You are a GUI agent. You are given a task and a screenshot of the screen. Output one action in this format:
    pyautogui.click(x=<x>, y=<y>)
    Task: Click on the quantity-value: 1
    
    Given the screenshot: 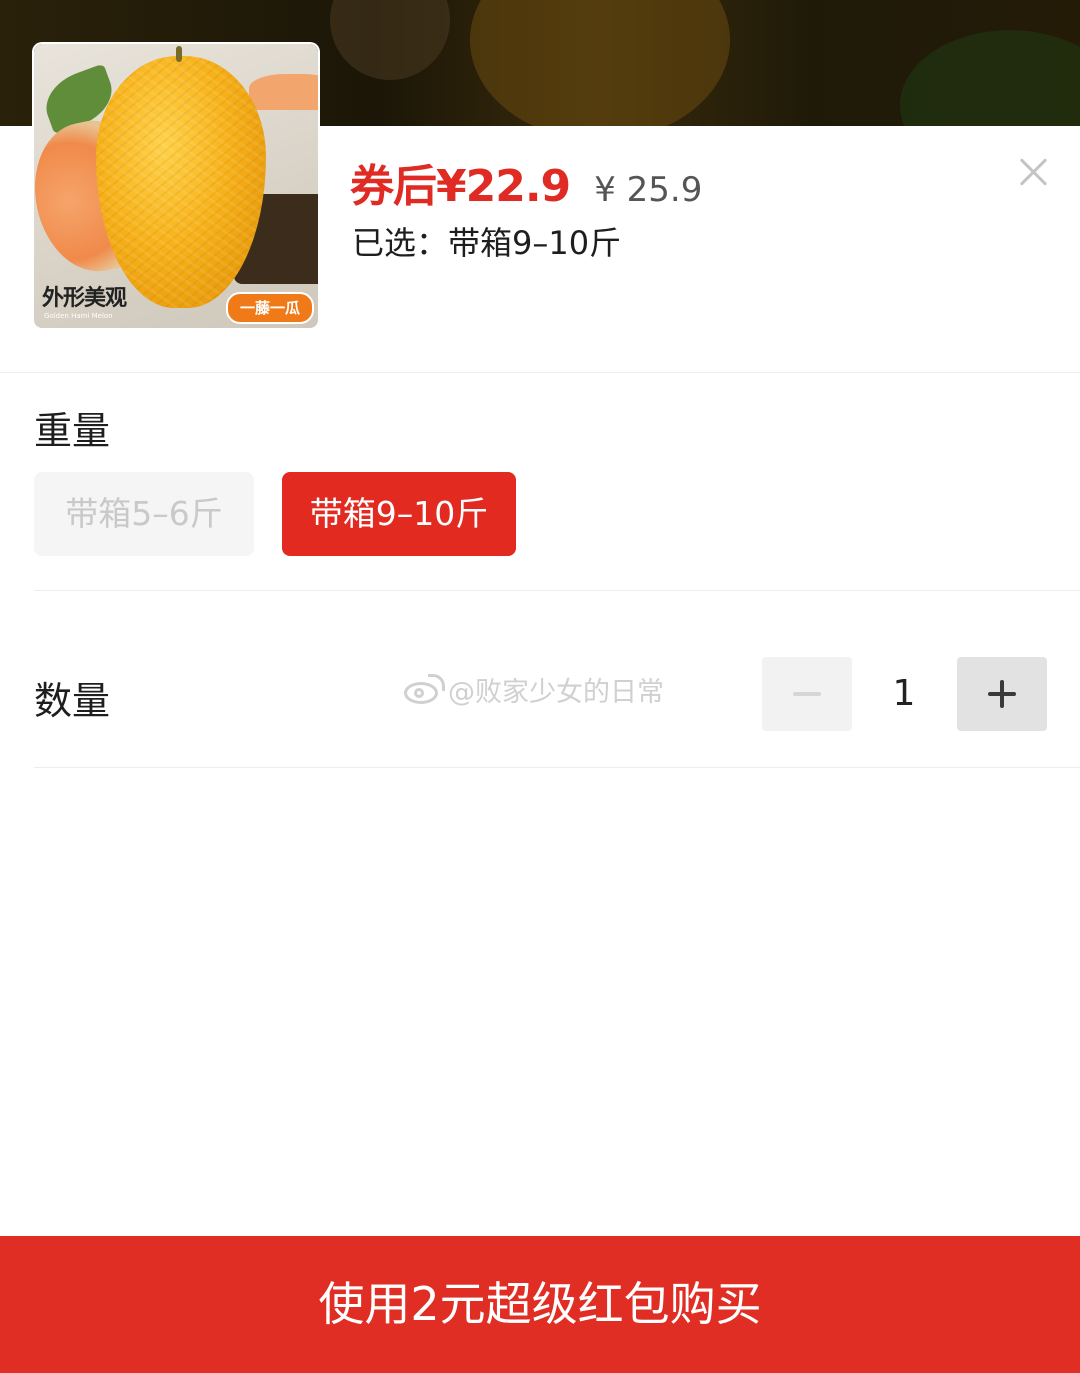 What is the action you would take?
    pyautogui.click(x=904, y=694)
    